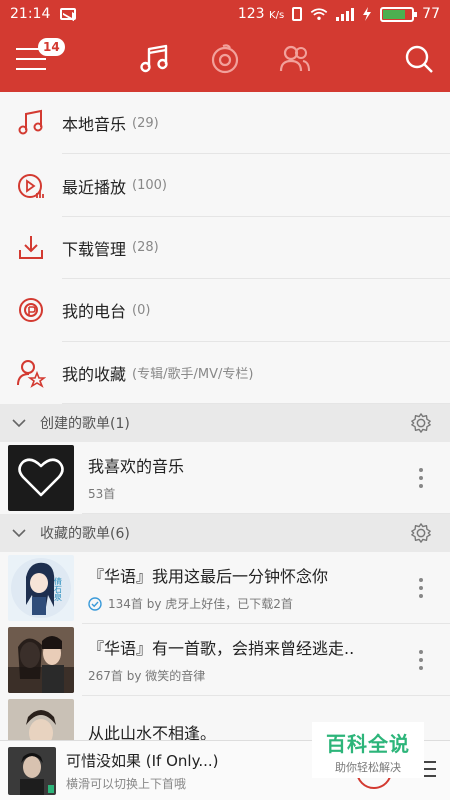  Describe the element at coordinates (225, 422) in the screenshot. I see `created-playlists-header: 创建的歌单(1)` at that location.